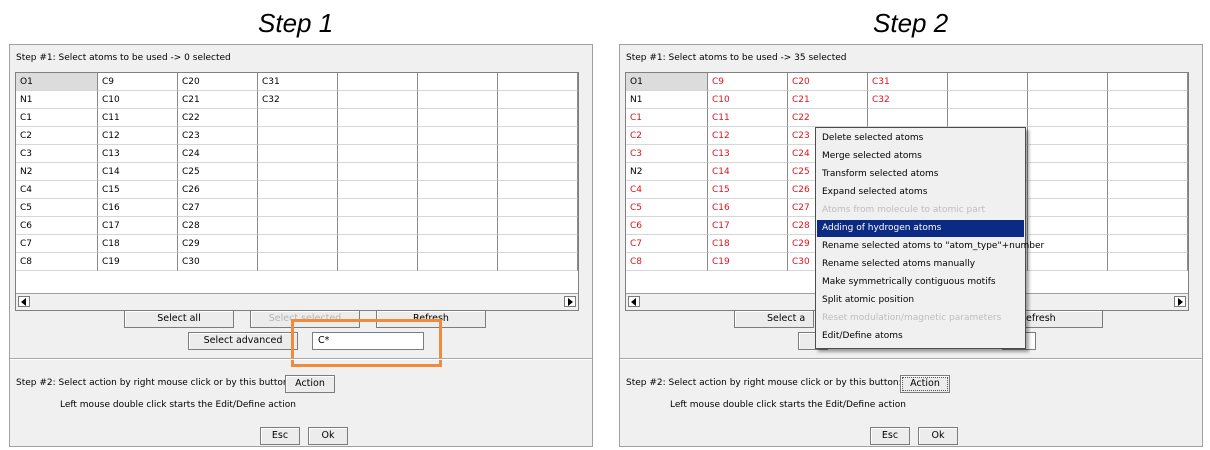 The height and width of the screenshot is (450, 1210). Describe the element at coordinates (920, 282) in the screenshot. I see `menu-item: Make symmetrically contiguous motifs` at that location.